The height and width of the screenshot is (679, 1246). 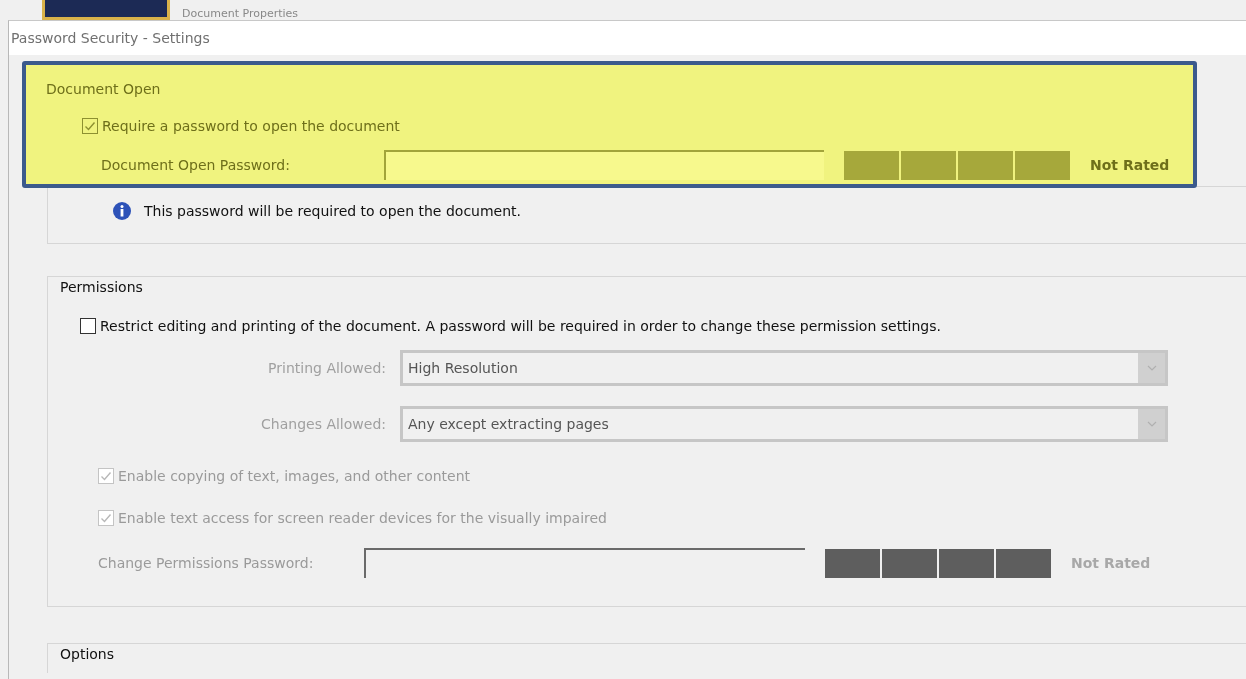 I want to click on field-label: Printing Allowed:, so click(x=327, y=368).